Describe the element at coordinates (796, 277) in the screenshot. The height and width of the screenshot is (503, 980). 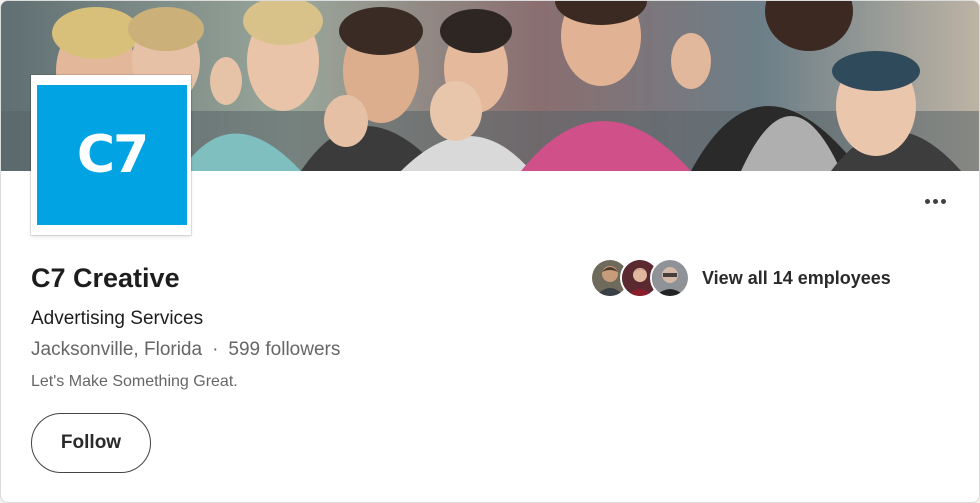
I see `view-employees-label: View all 14 employees` at that location.